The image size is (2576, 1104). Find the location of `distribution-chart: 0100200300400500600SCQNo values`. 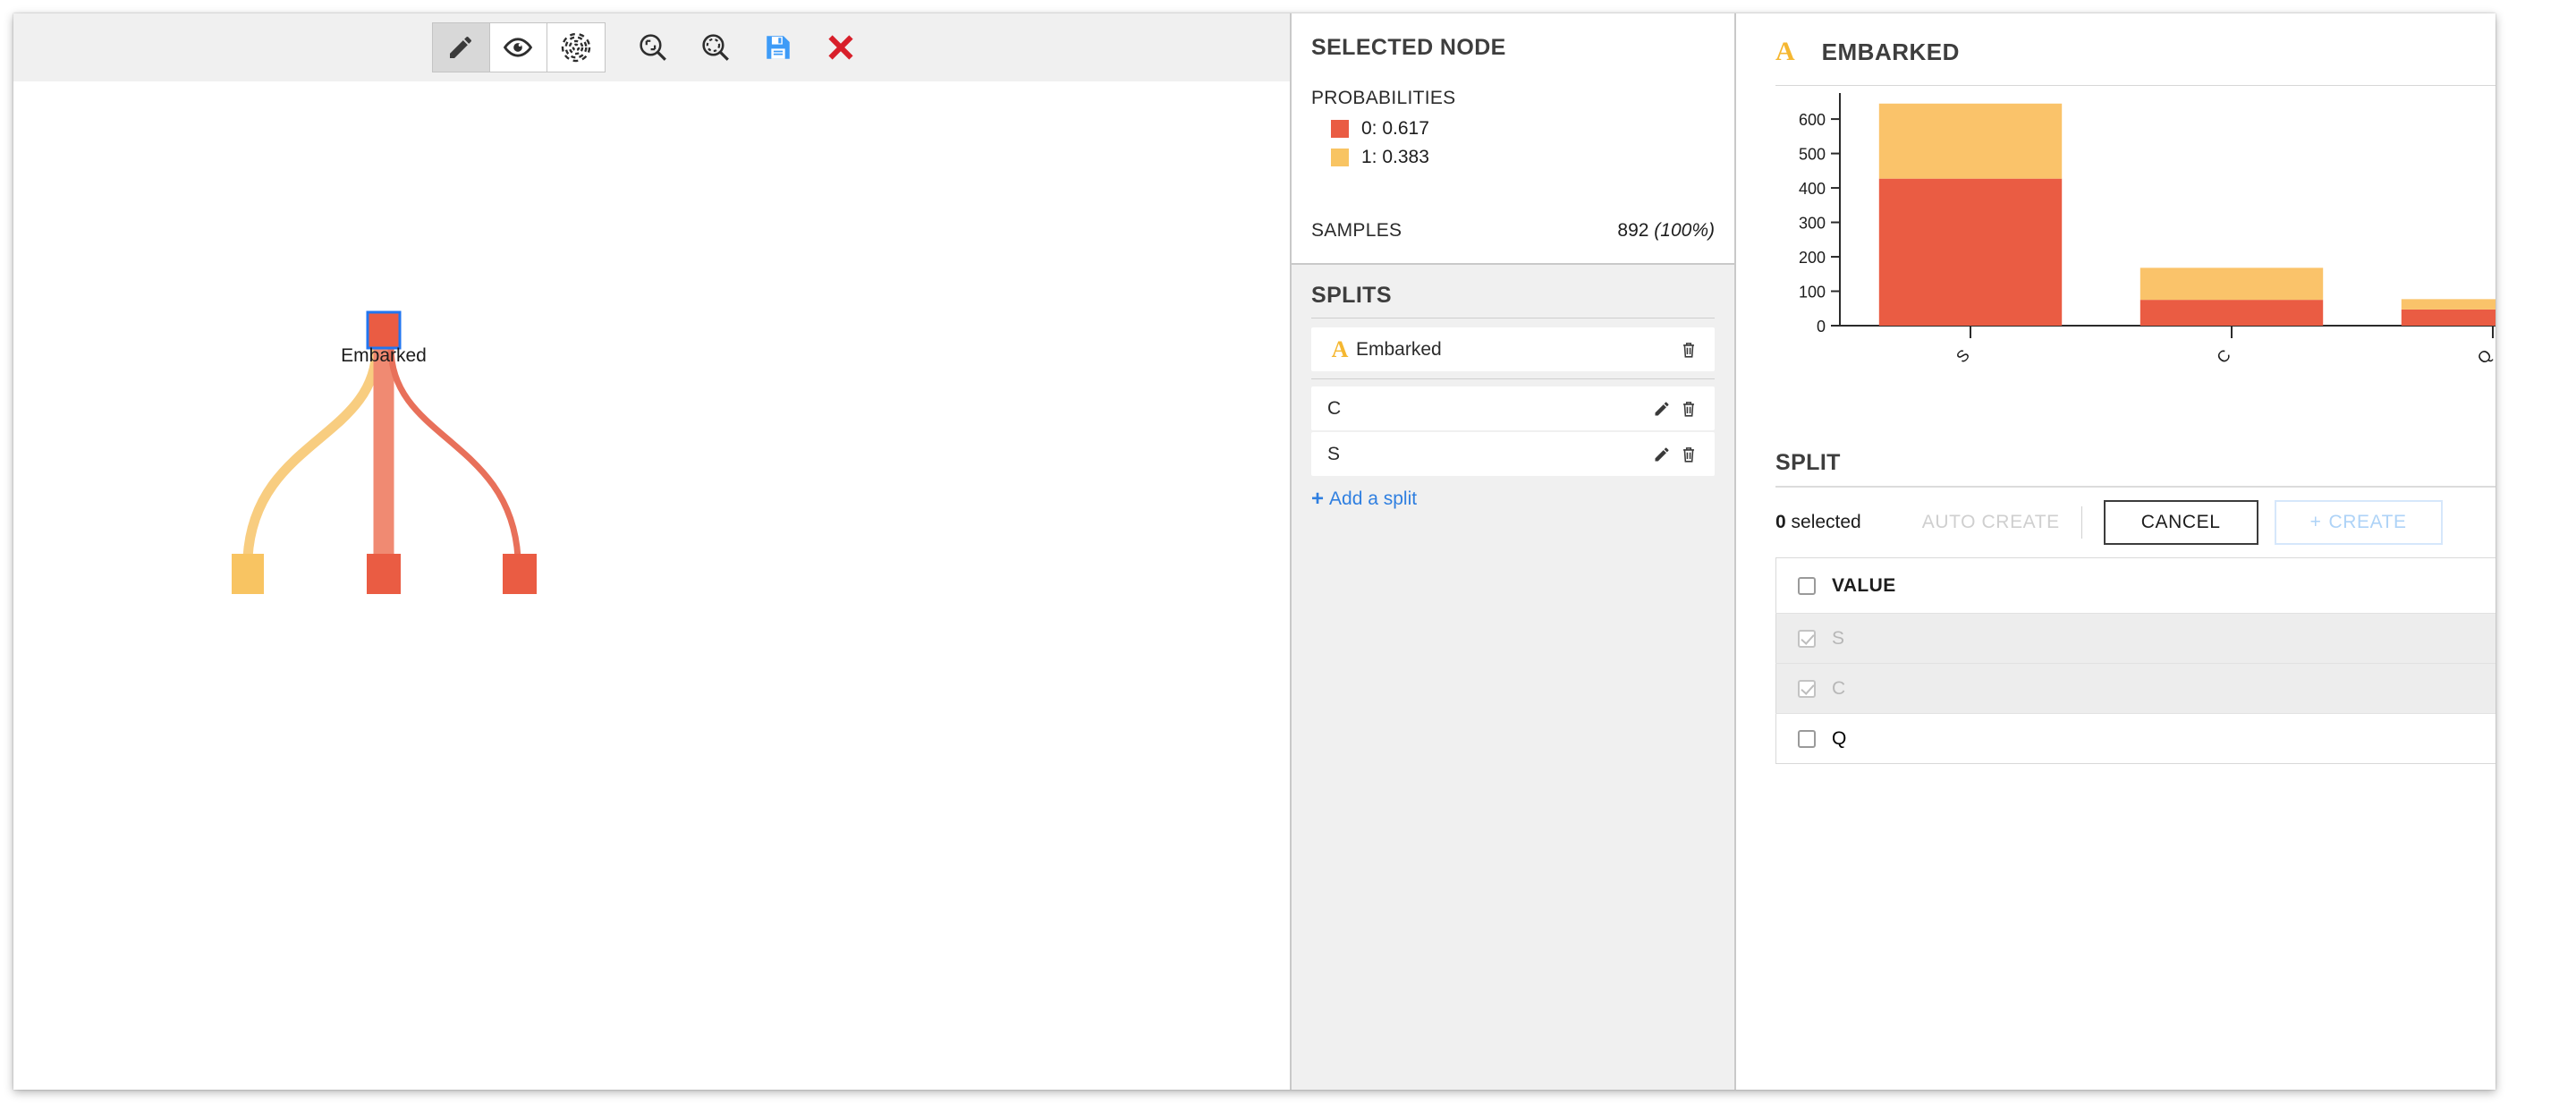

distribution-chart: 0100200300400500600SCQNo values is located at coordinates (2135, 261).